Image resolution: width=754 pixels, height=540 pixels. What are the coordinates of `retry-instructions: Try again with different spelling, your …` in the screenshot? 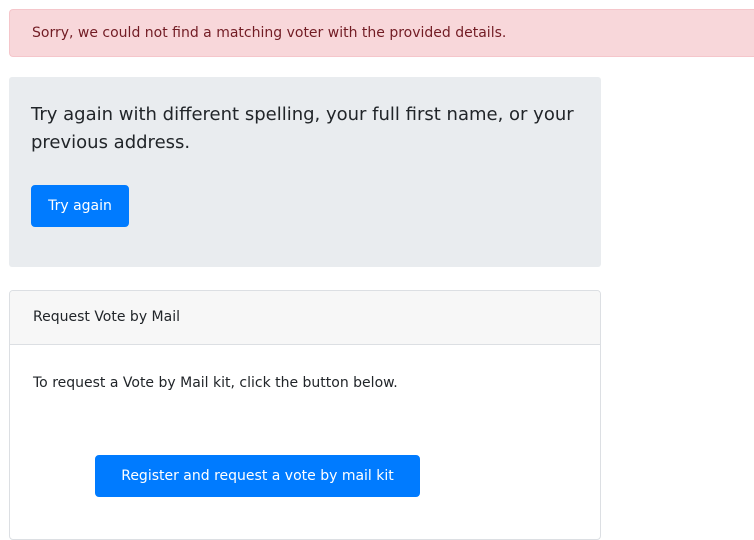 It's located at (302, 128).